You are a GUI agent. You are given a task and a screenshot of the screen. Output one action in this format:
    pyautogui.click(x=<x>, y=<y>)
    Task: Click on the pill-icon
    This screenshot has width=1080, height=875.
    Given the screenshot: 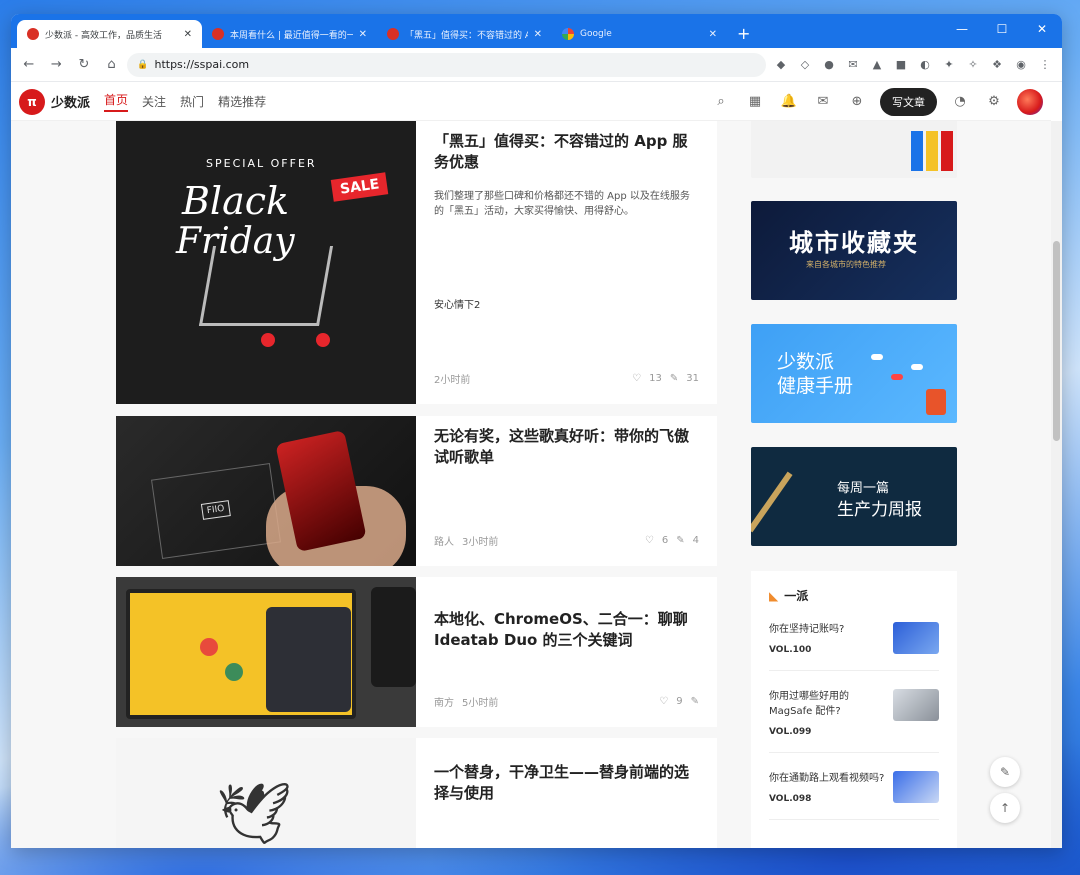 What is the action you would take?
    pyautogui.click(x=897, y=377)
    